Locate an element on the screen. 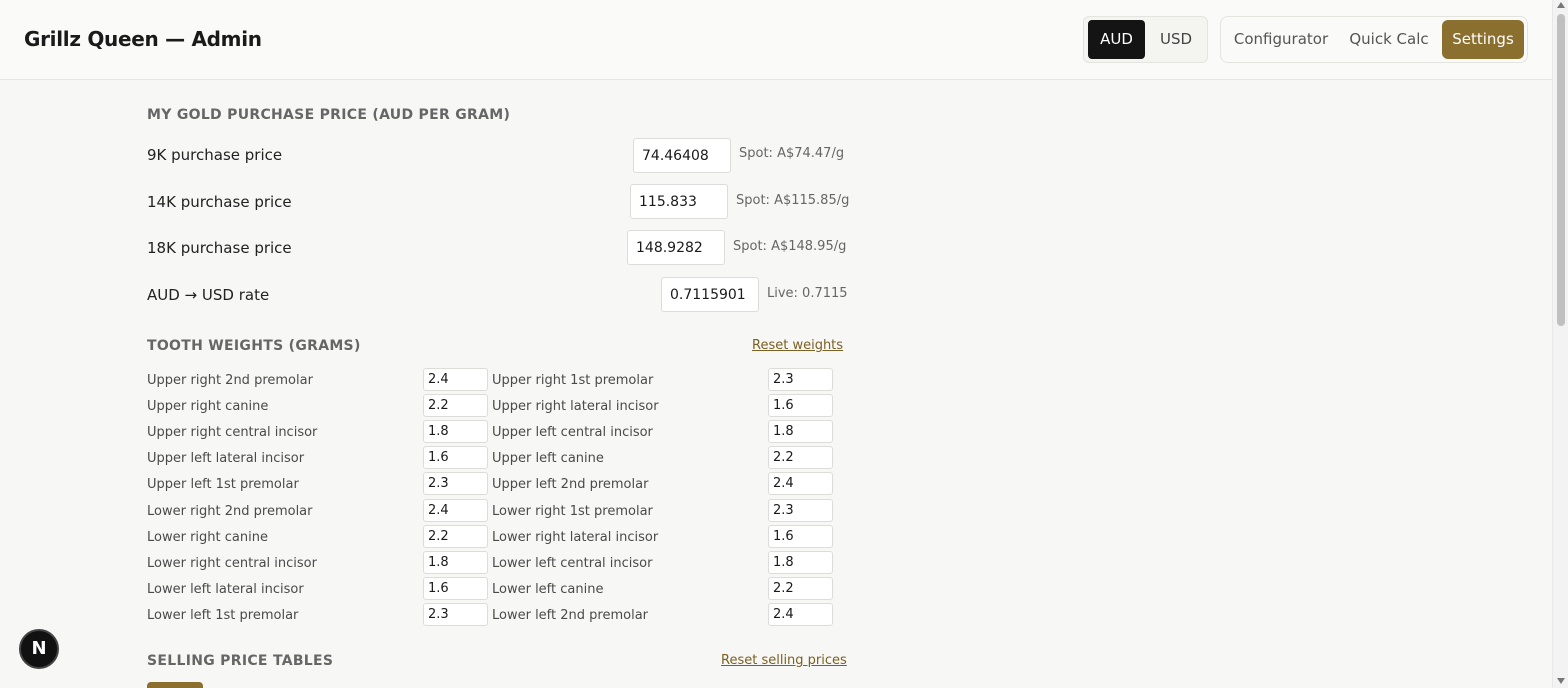  aud-usd-rate-input is located at coordinates (710, 294).